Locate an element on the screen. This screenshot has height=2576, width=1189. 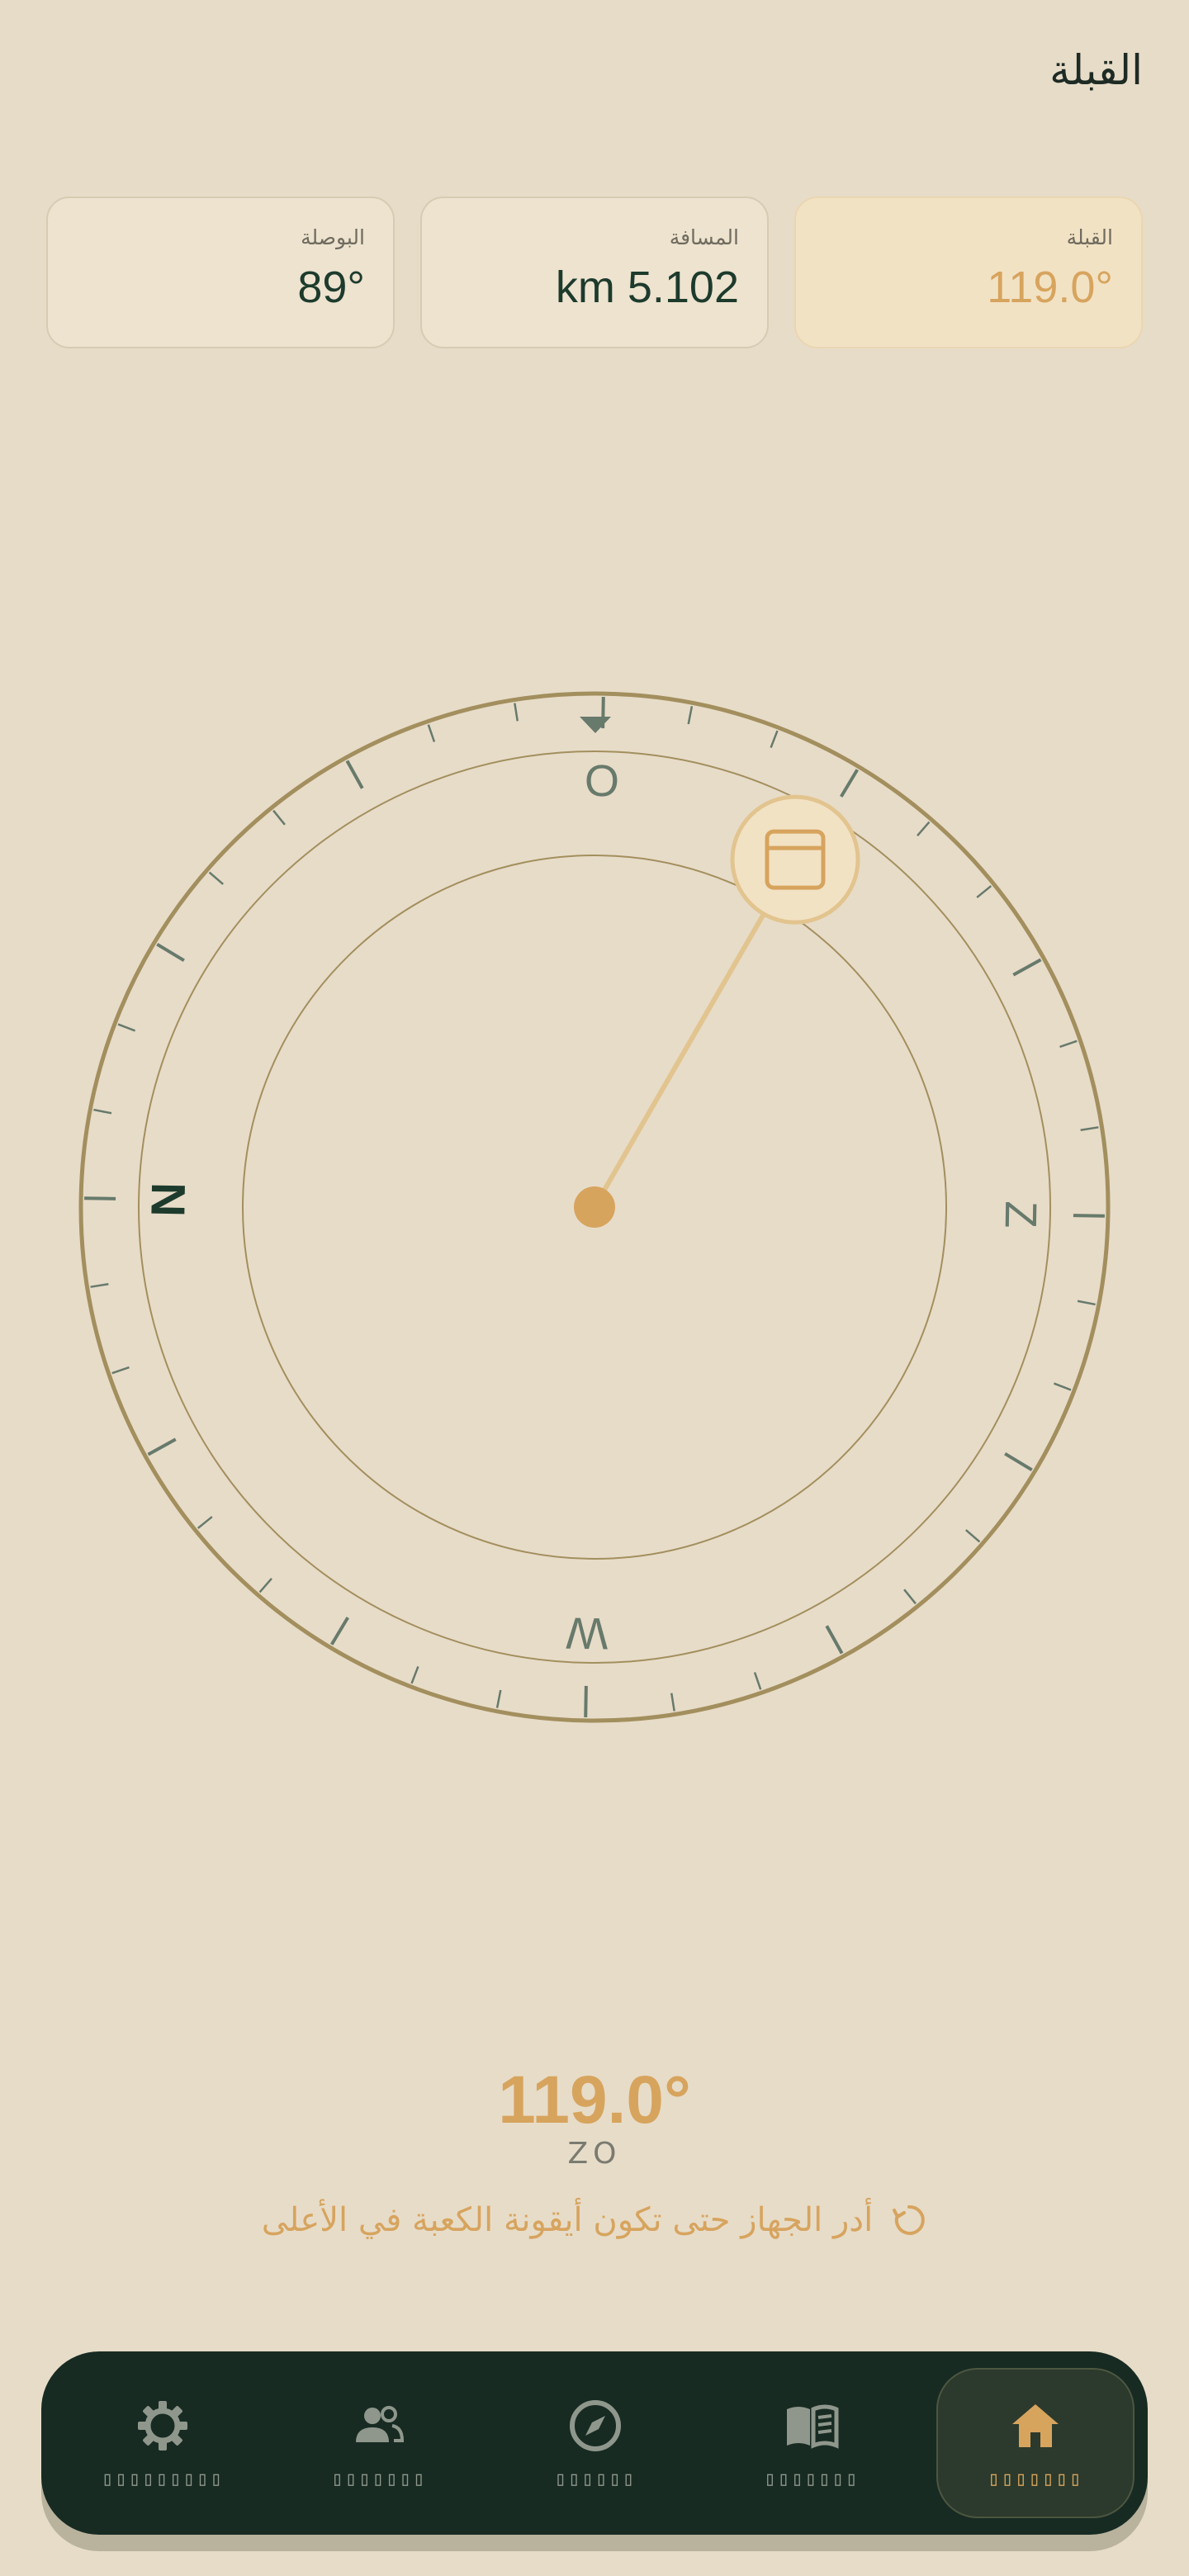
heading-indicator-icon is located at coordinates (595, 725).